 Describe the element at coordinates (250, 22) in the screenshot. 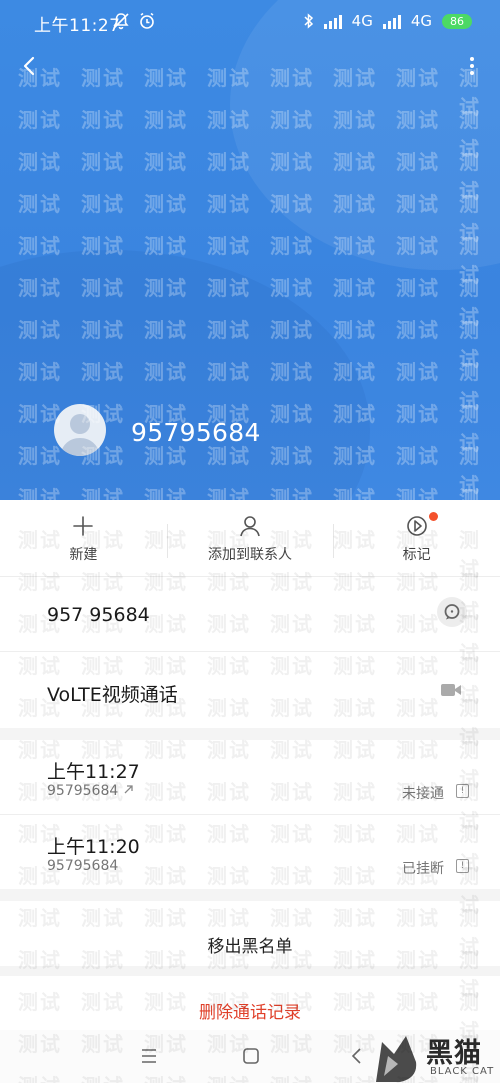

I see `status-bar: 上午11:27 4G 4G 86` at that location.